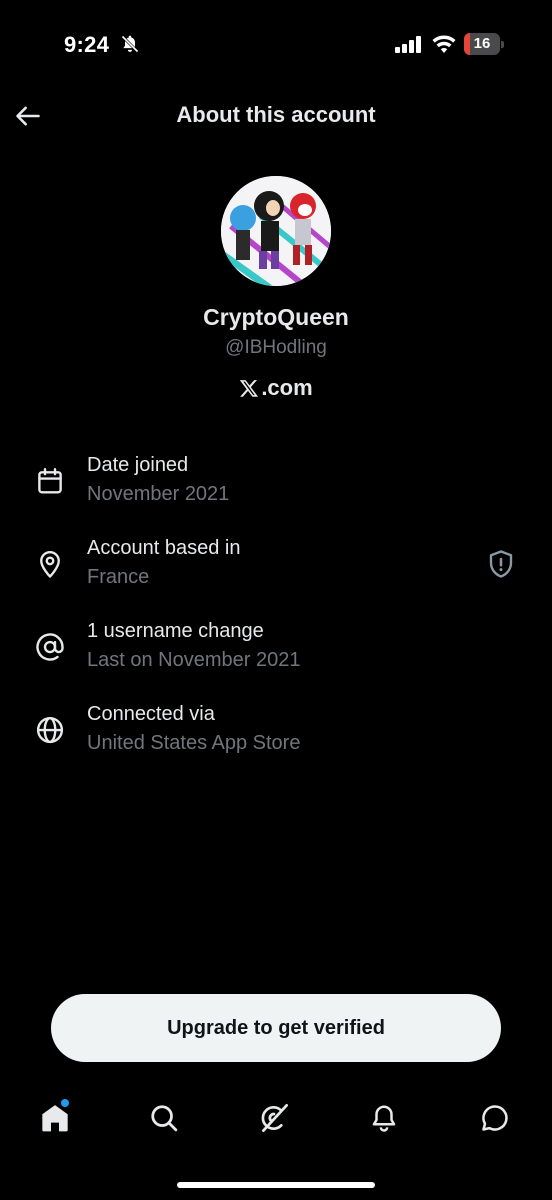  What do you see at coordinates (276, 347) in the screenshot?
I see `handle: @IBHodling` at bounding box center [276, 347].